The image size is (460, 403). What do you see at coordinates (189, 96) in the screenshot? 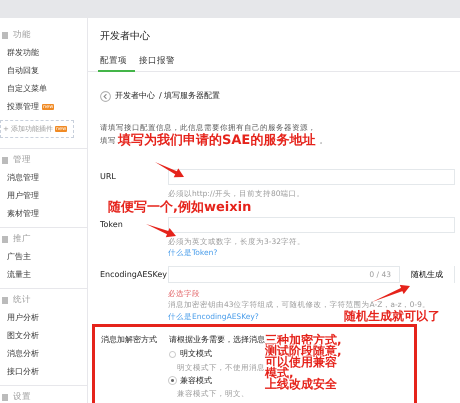
I see `breadcrumb-current: / 填写服务器配置` at bounding box center [189, 96].